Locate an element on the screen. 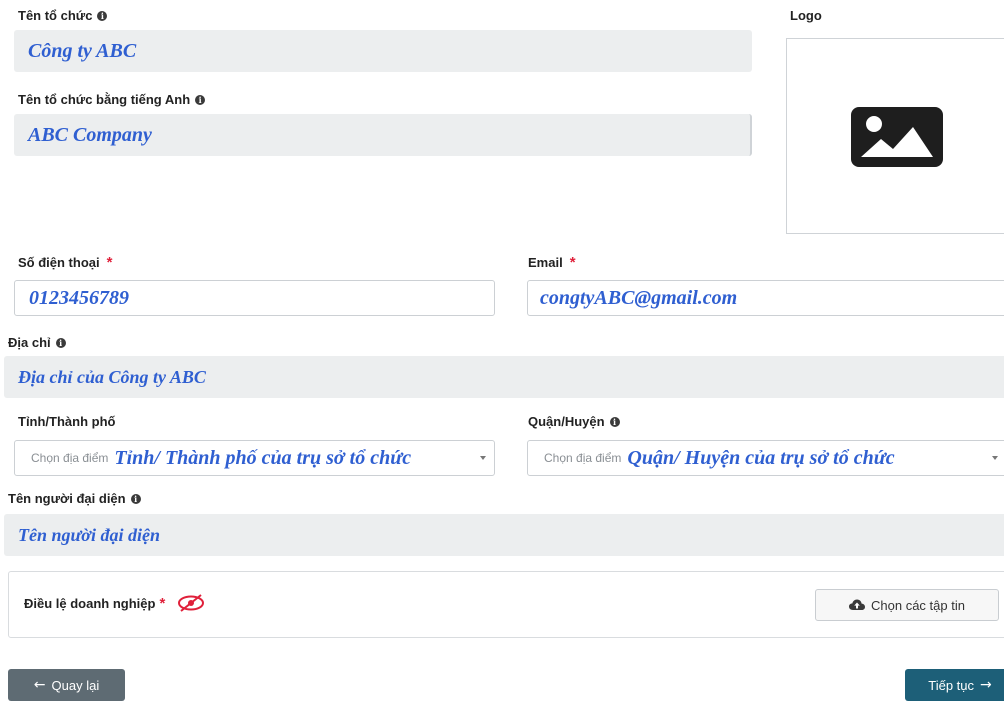 The image size is (1004, 701). email-label: Email * is located at coordinates (552, 262).